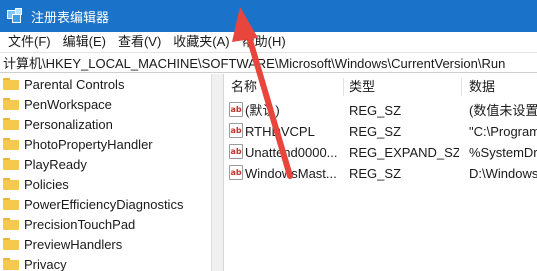  I want to click on tree-item-label: PrecisionTouchPad, so click(80, 224).